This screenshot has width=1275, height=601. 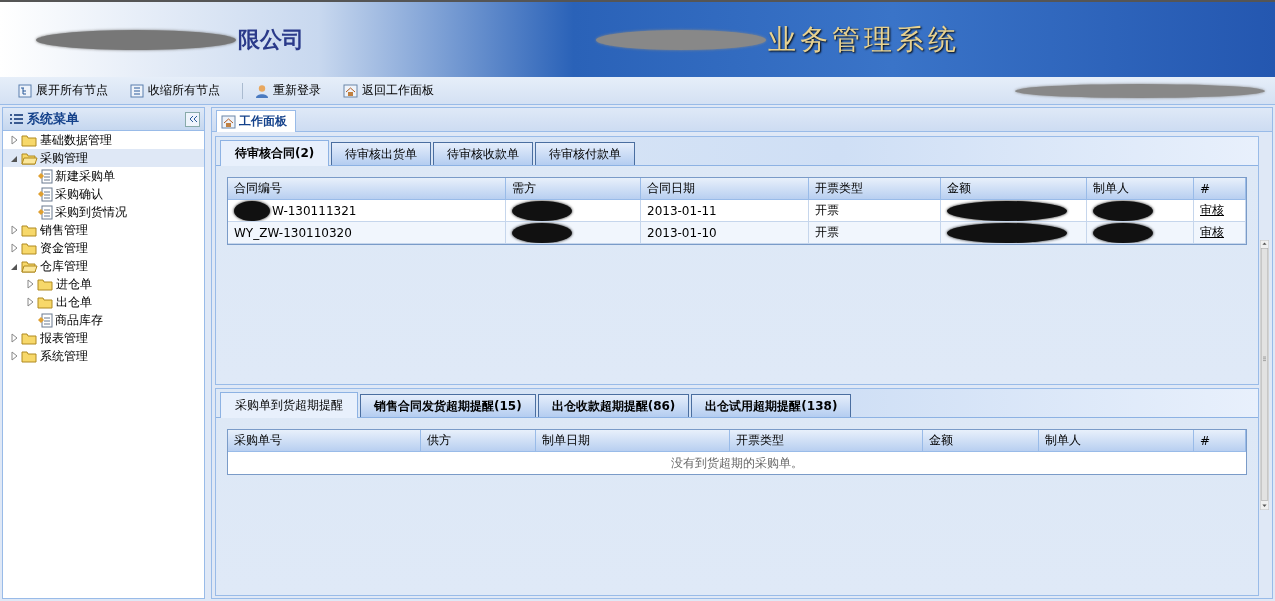 What do you see at coordinates (103, 338) in the screenshot?
I see `tree-item: 报表管理` at bounding box center [103, 338].